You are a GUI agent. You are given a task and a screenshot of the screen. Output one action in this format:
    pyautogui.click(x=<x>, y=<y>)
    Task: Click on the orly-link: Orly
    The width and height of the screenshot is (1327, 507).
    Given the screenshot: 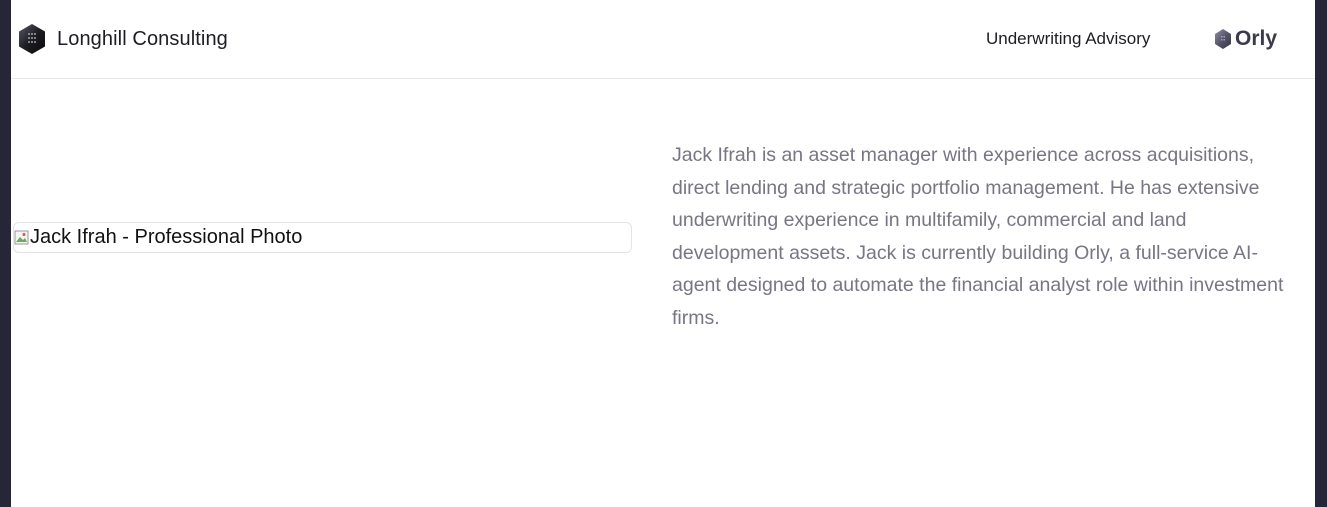 What is the action you would take?
    pyautogui.click(x=1245, y=39)
    